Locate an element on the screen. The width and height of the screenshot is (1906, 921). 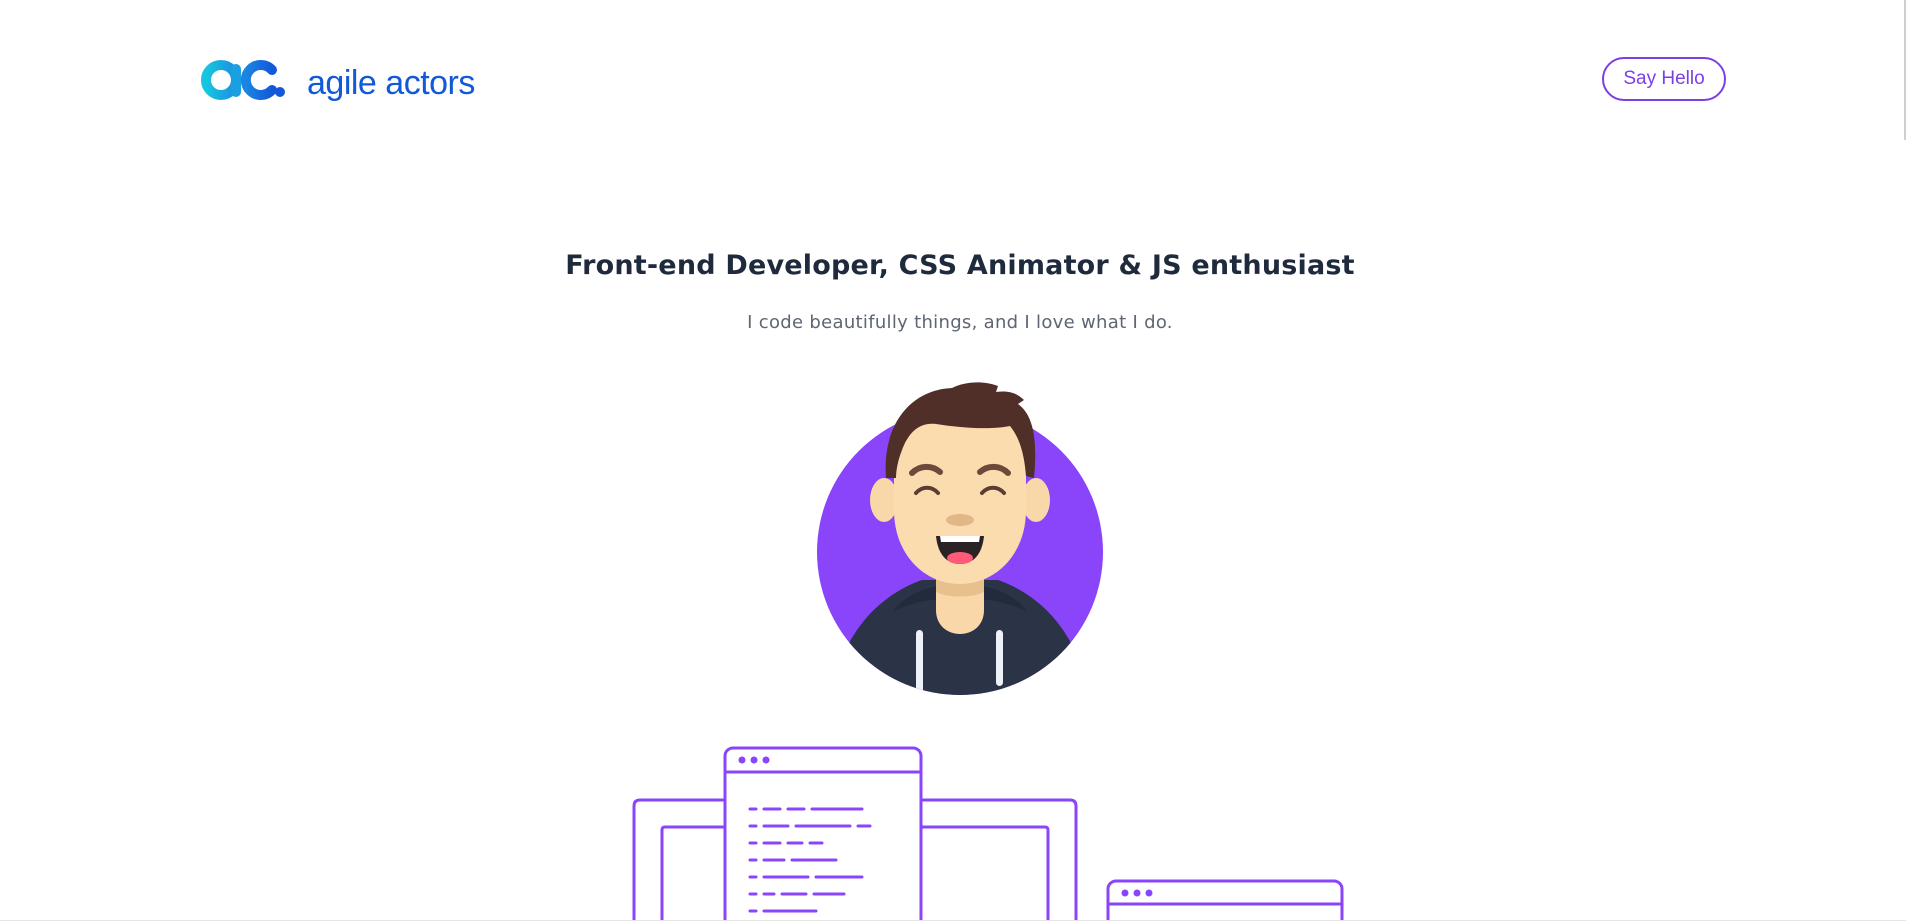
browser-windows-code-illustration is located at coordinates (988, 833).